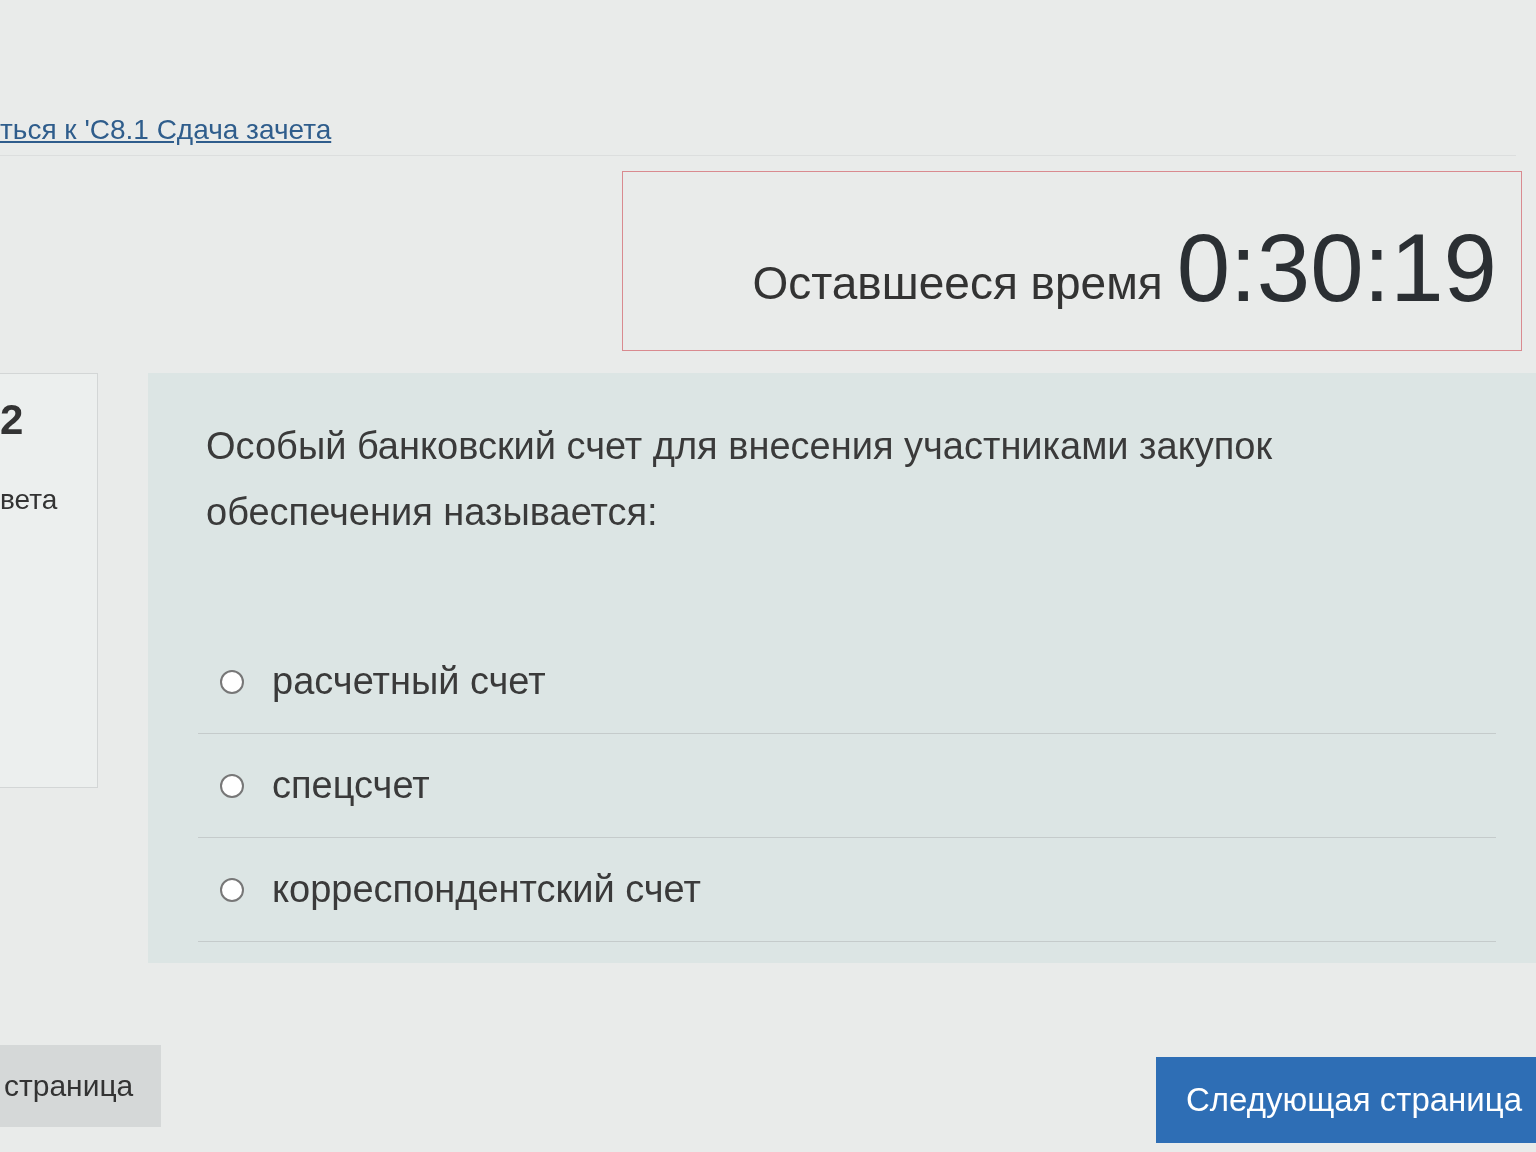 The height and width of the screenshot is (1152, 1536). What do you see at coordinates (351, 785) in the screenshot?
I see `option-label: спецсчет` at bounding box center [351, 785].